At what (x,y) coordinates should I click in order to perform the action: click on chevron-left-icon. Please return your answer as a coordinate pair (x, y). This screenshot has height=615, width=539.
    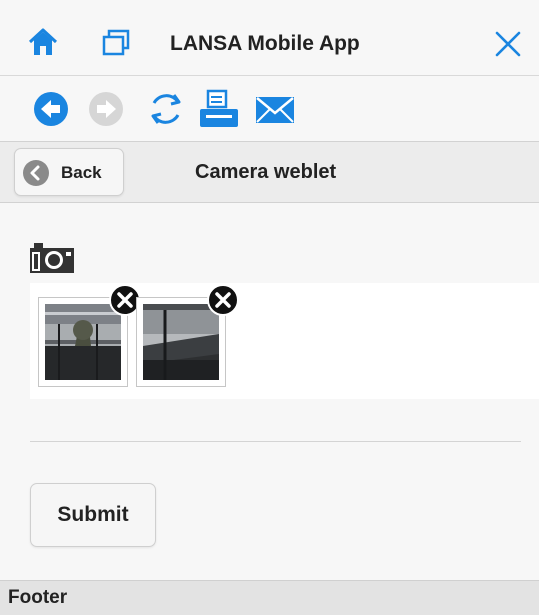
    Looking at the image, I should click on (36, 173).